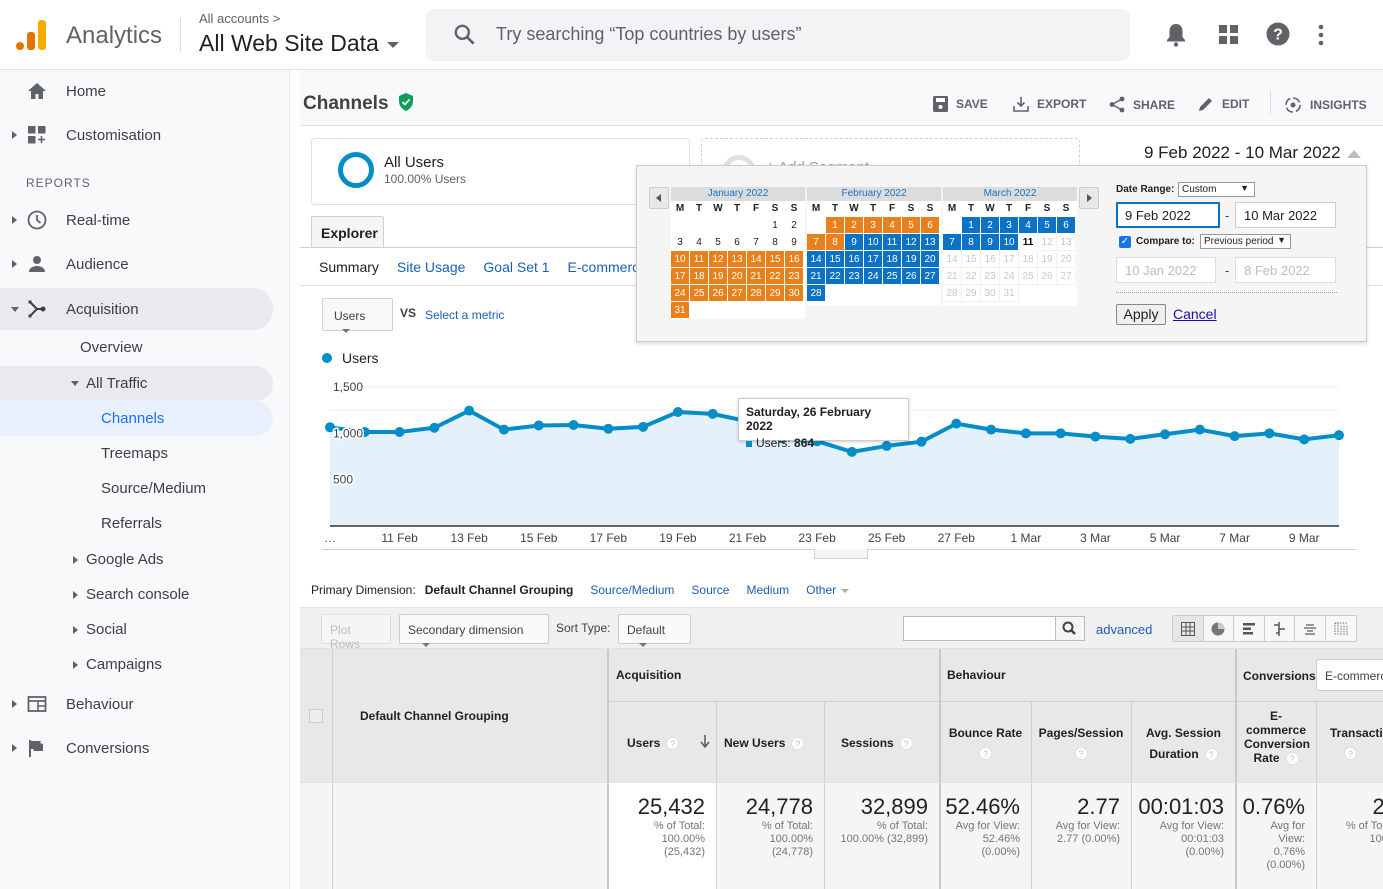 Image resolution: width=1383 pixels, height=889 pixels. Describe the element at coordinates (659, 198) in the screenshot. I see `prev-month-button` at that location.